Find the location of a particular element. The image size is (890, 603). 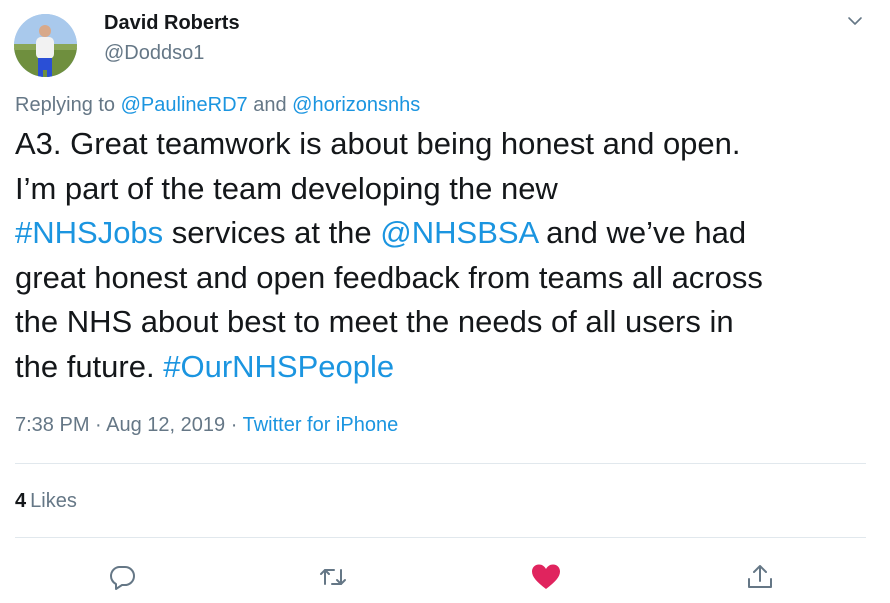

tweet-text-span: and we’ve had is located at coordinates (642, 232).